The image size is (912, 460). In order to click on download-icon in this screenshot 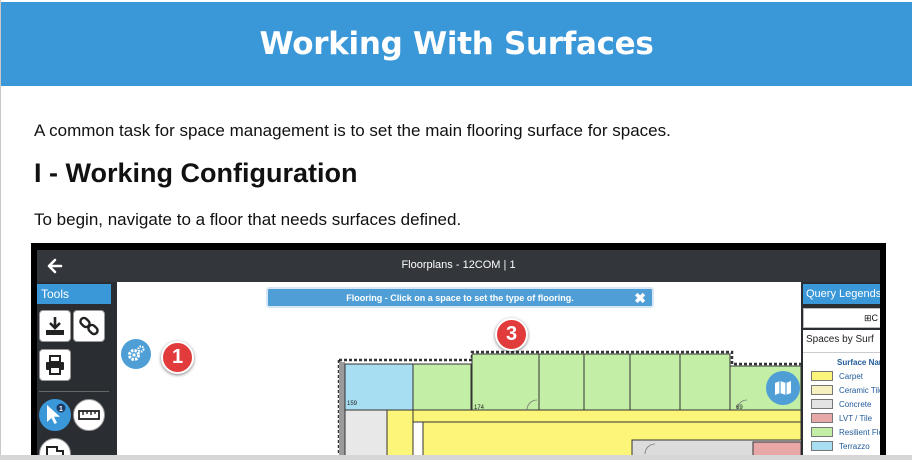, I will do `click(55, 326)`.